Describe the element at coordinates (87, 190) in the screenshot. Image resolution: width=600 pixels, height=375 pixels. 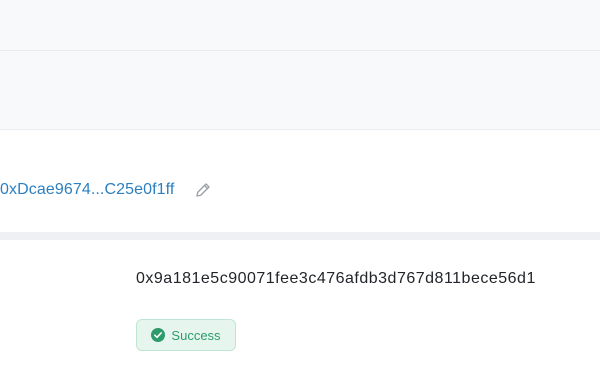
I see `account-address-link: 0xDcae9674...C25e0f1ff` at that location.